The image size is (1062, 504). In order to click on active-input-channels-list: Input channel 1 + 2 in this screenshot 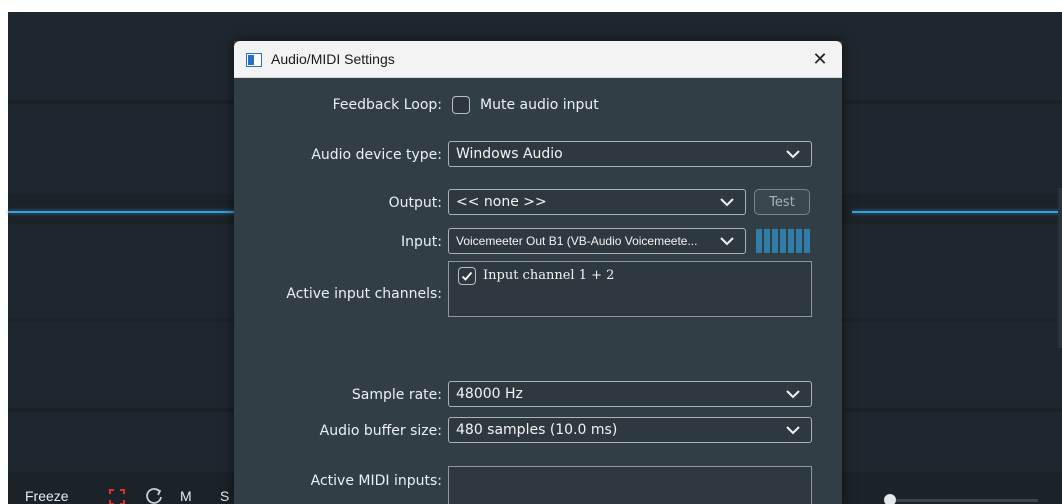, I will do `click(630, 289)`.